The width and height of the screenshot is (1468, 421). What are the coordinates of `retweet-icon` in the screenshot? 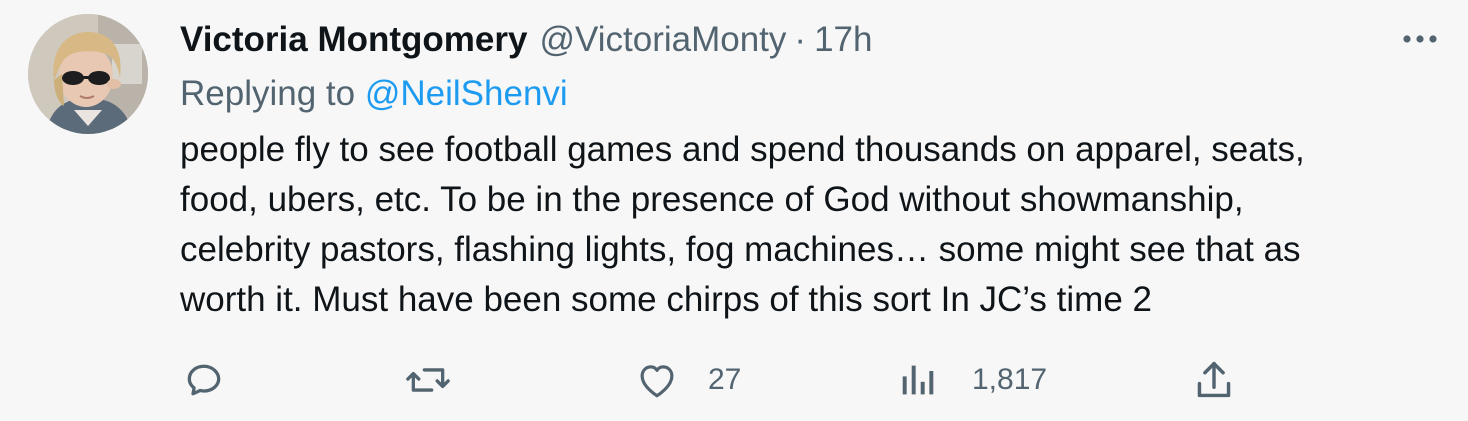 It's located at (428, 380).